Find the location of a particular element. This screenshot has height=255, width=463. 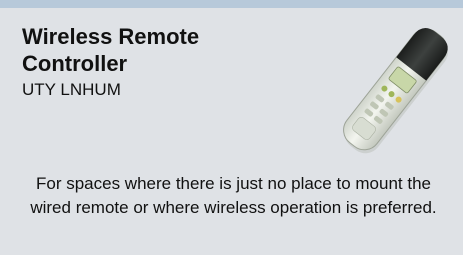

product-model-number: UTY LNHUM is located at coordinates (71, 89).